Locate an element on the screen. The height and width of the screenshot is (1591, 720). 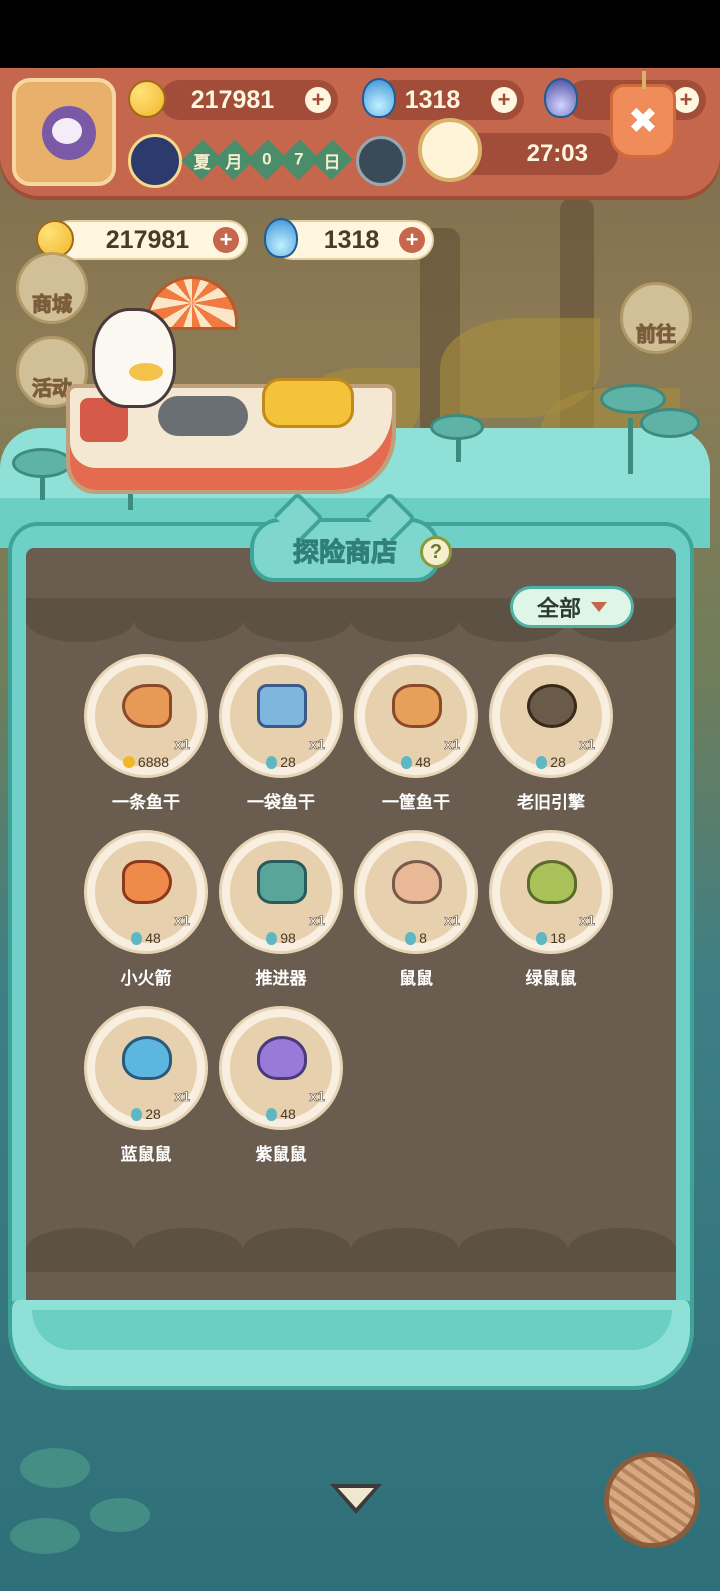
fish-icon is located at coordinates (147, 706).